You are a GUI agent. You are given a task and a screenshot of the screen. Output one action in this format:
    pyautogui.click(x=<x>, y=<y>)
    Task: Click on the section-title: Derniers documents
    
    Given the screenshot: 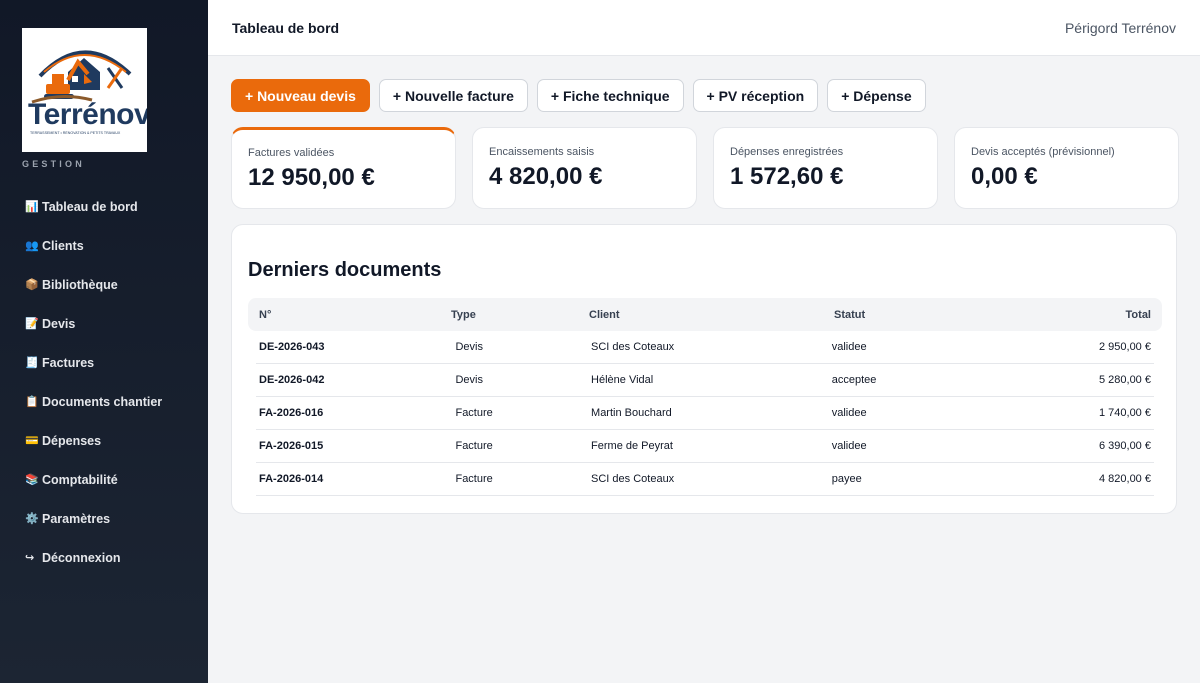 What is the action you would take?
    pyautogui.click(x=345, y=270)
    